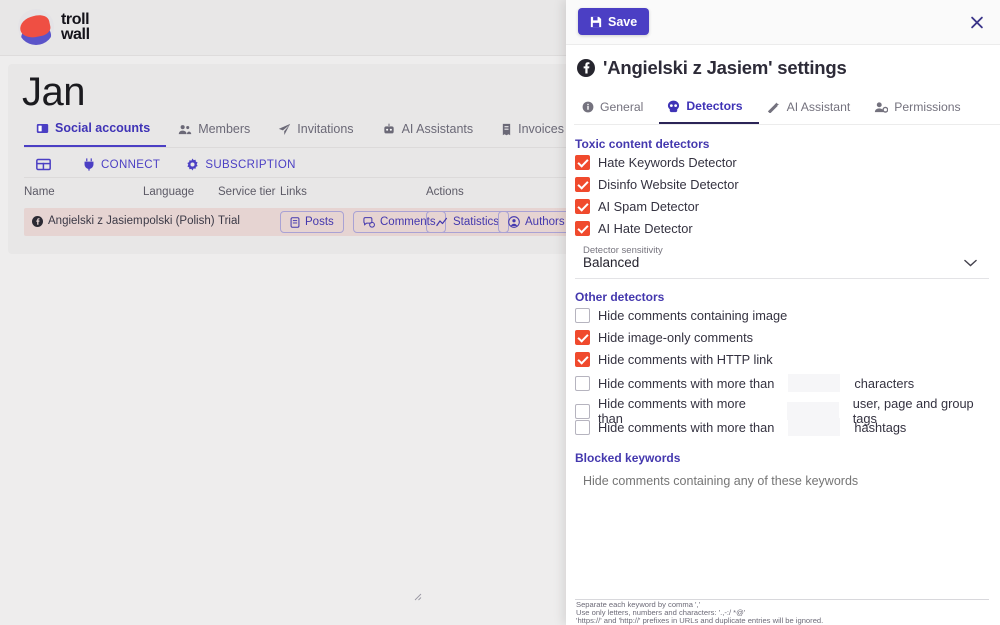 This screenshot has width=1000, height=625. I want to click on skull-icon, so click(674, 106).